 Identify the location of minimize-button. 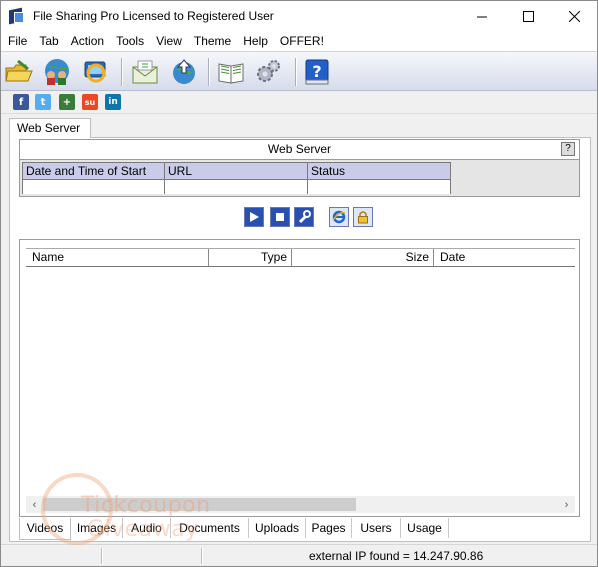
(482, 16).